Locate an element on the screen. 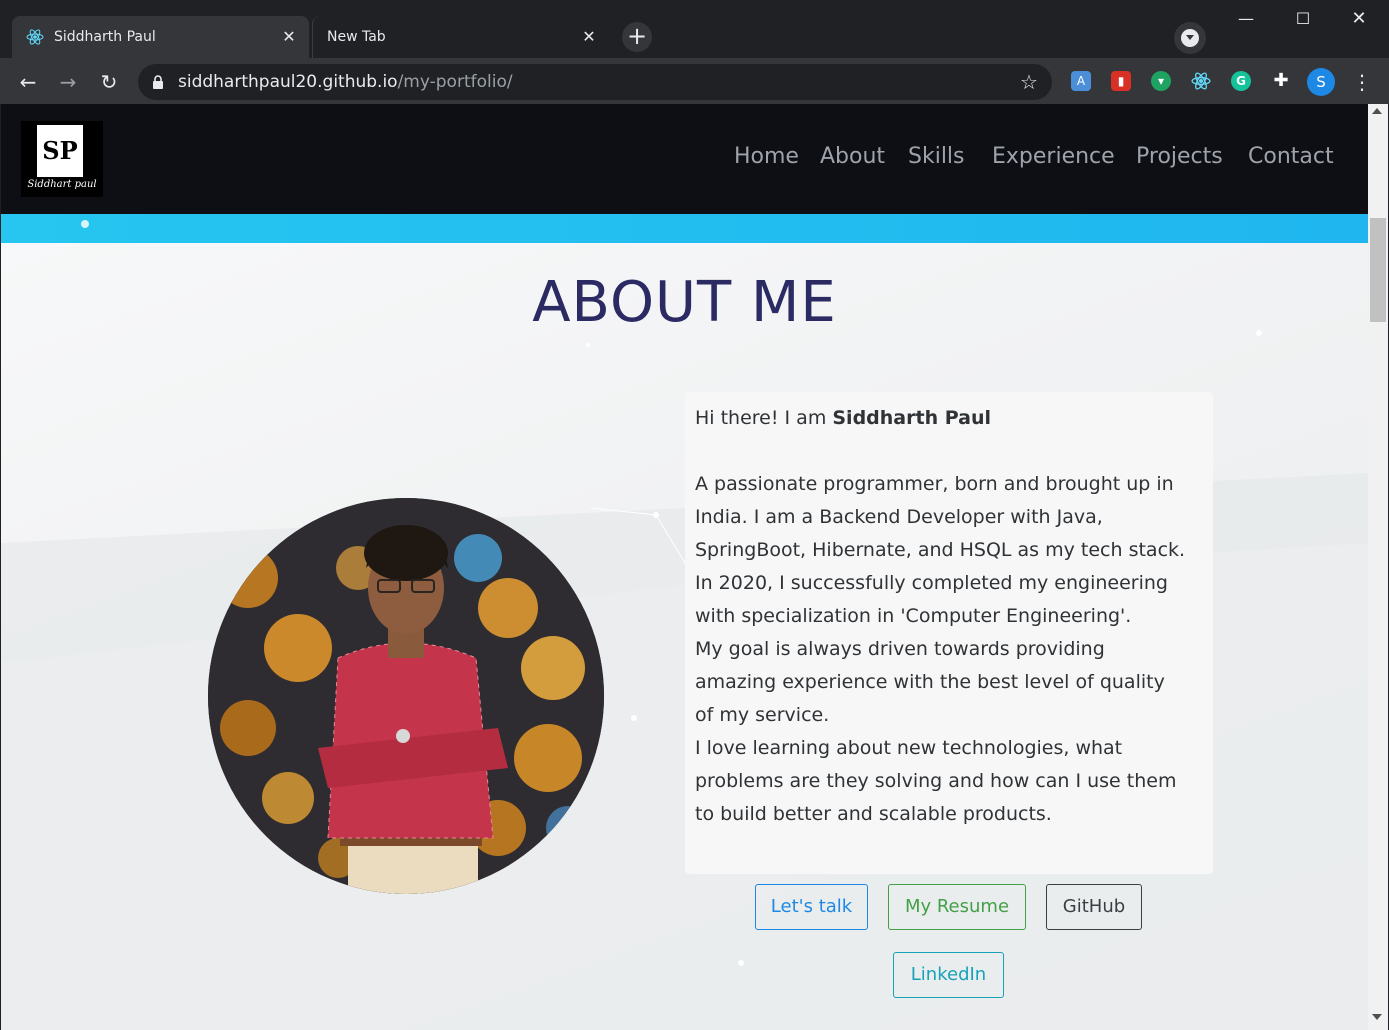 This screenshot has width=1389, height=1030. tab-search-button is located at coordinates (1190, 38).